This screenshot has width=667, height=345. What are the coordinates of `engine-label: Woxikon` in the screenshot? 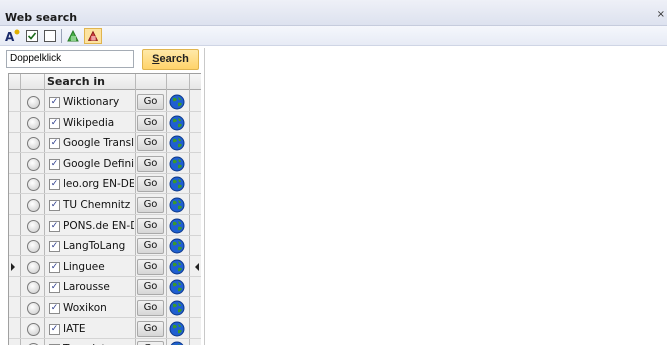 It's located at (85, 308).